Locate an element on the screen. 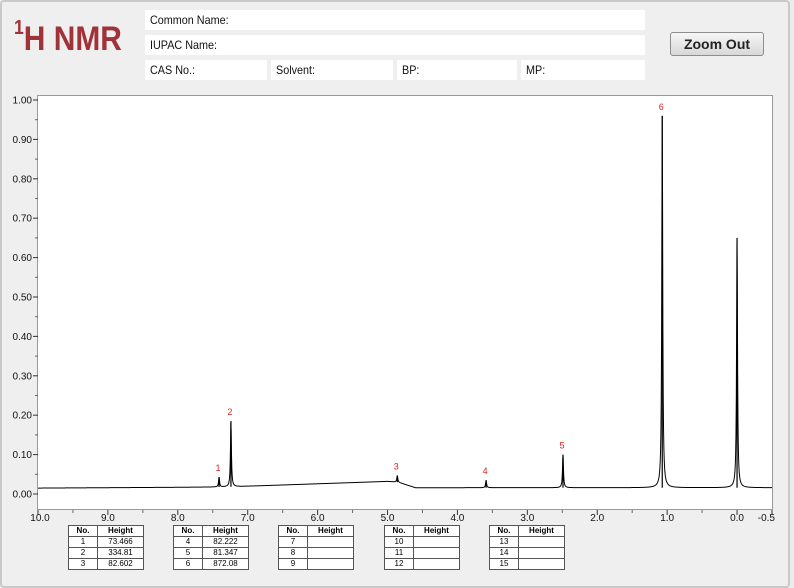 The image size is (794, 588). peak-number-cell: 2 is located at coordinates (83, 553).